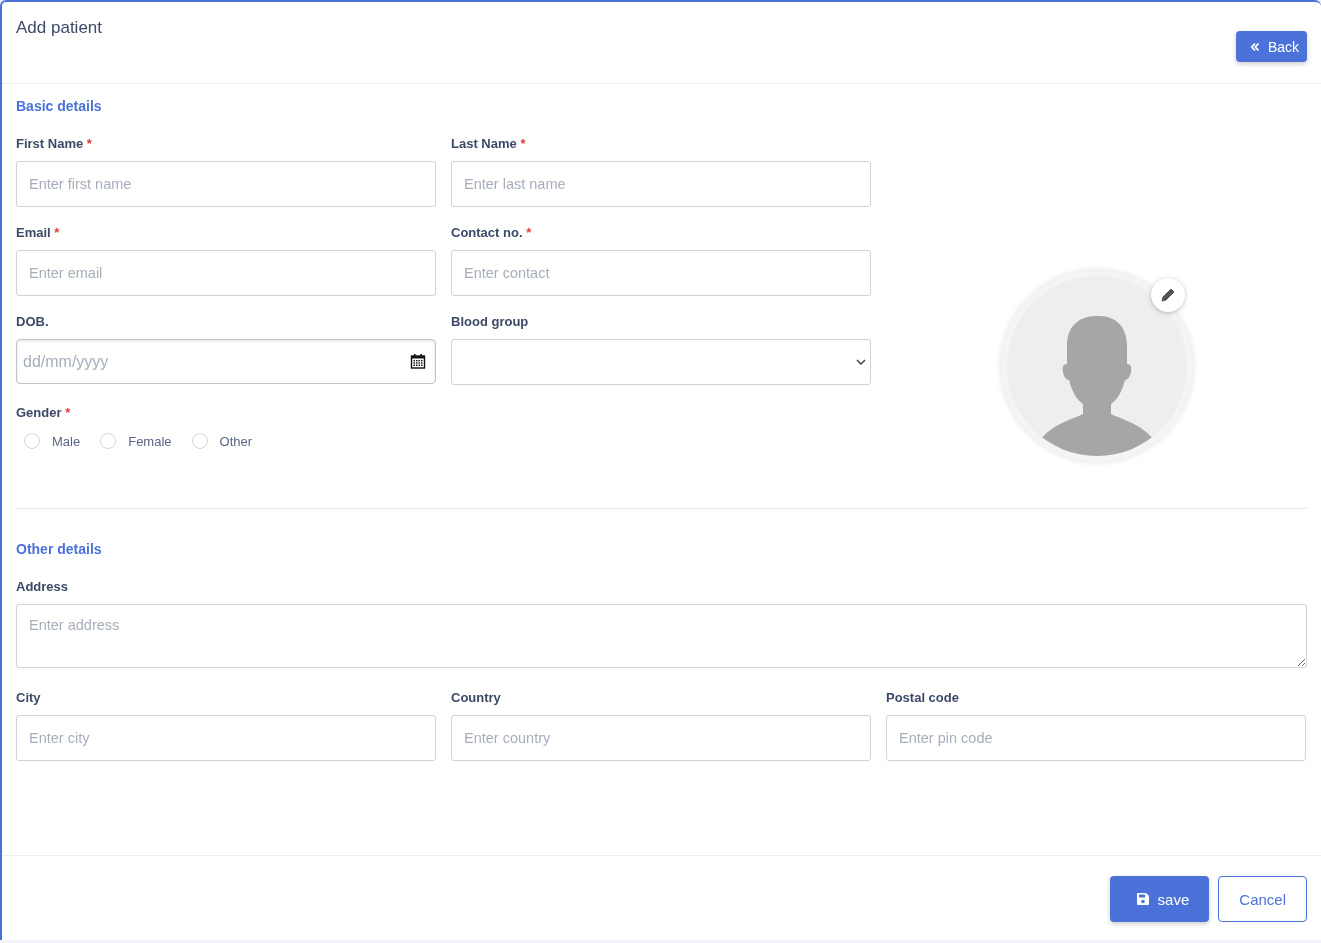 The width and height of the screenshot is (1321, 943). I want to click on field-label: Last Name *, so click(489, 143).